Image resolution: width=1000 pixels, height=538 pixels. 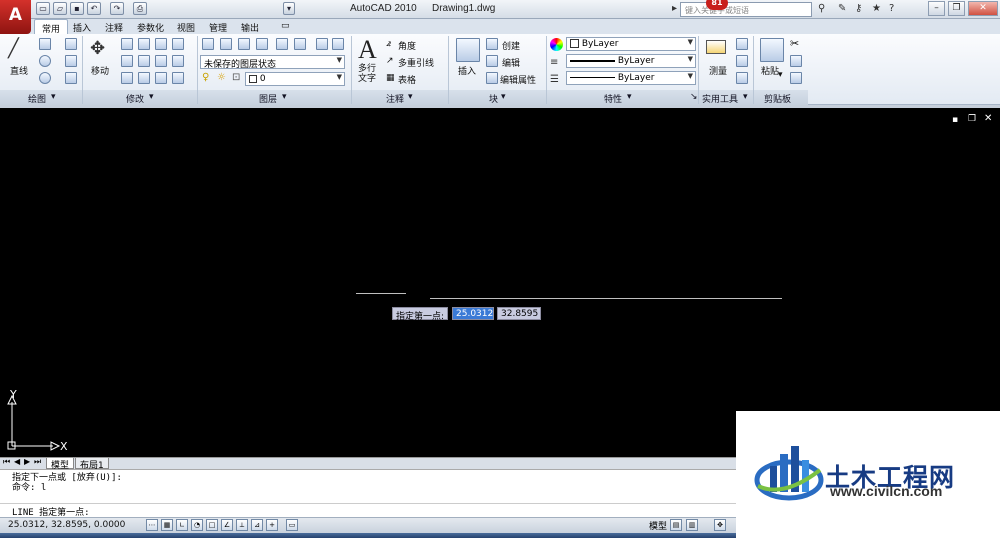 What do you see at coordinates (45, 61) in the screenshot?
I see `circle-icon` at bounding box center [45, 61].